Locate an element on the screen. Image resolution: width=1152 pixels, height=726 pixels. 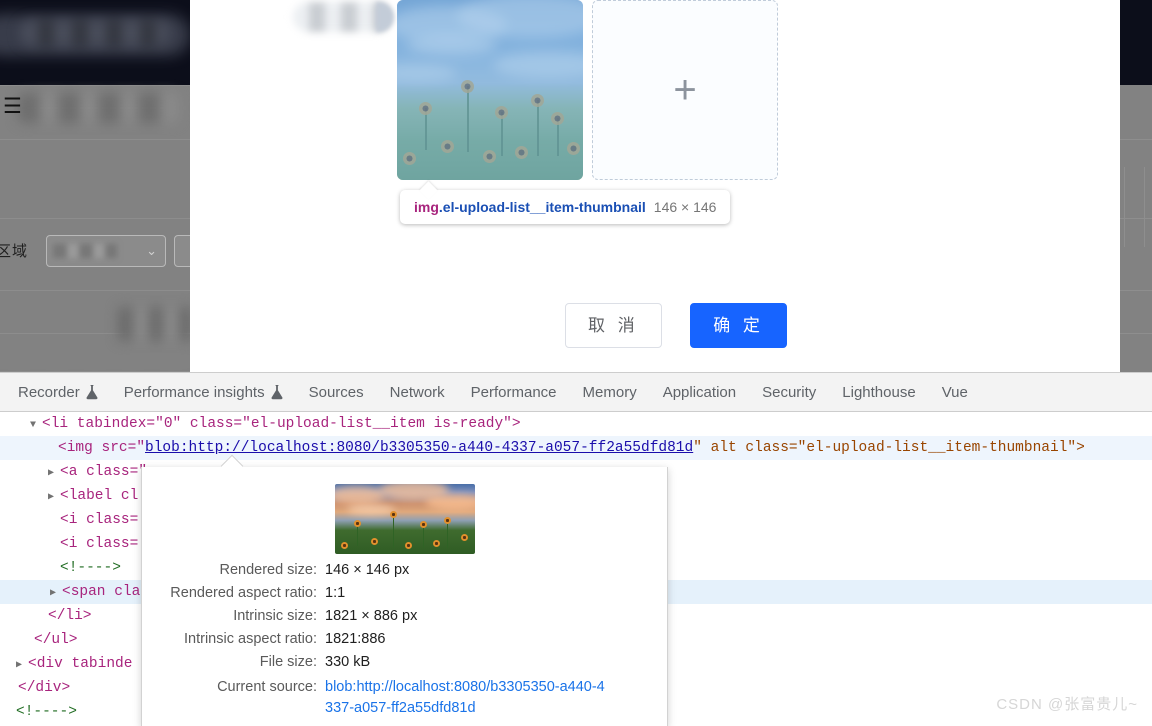
tab-vue: Vue is located at coordinates (955, 392).